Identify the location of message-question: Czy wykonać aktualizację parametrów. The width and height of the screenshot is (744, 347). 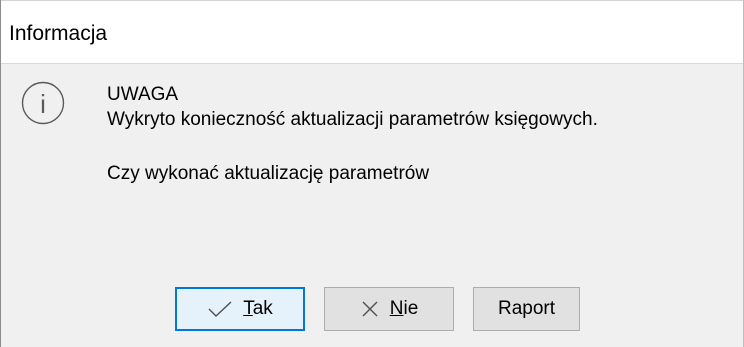
(268, 173).